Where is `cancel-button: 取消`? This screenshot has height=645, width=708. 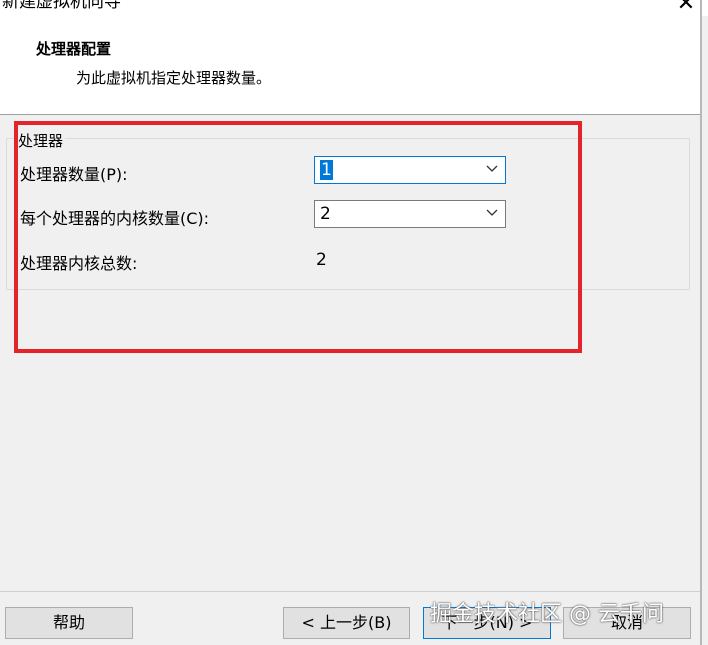
cancel-button: 取消 is located at coordinates (627, 623).